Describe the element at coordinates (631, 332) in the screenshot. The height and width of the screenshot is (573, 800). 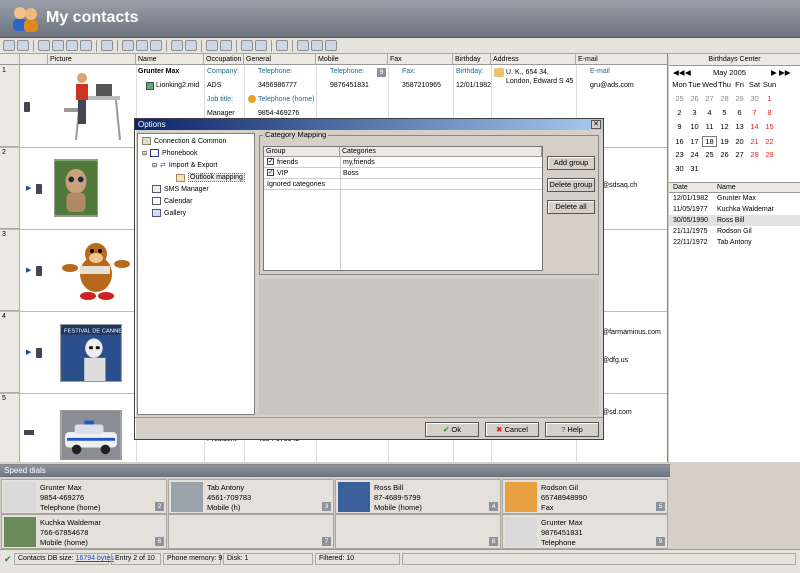
I see `email-value: @farmaminus.com` at that location.